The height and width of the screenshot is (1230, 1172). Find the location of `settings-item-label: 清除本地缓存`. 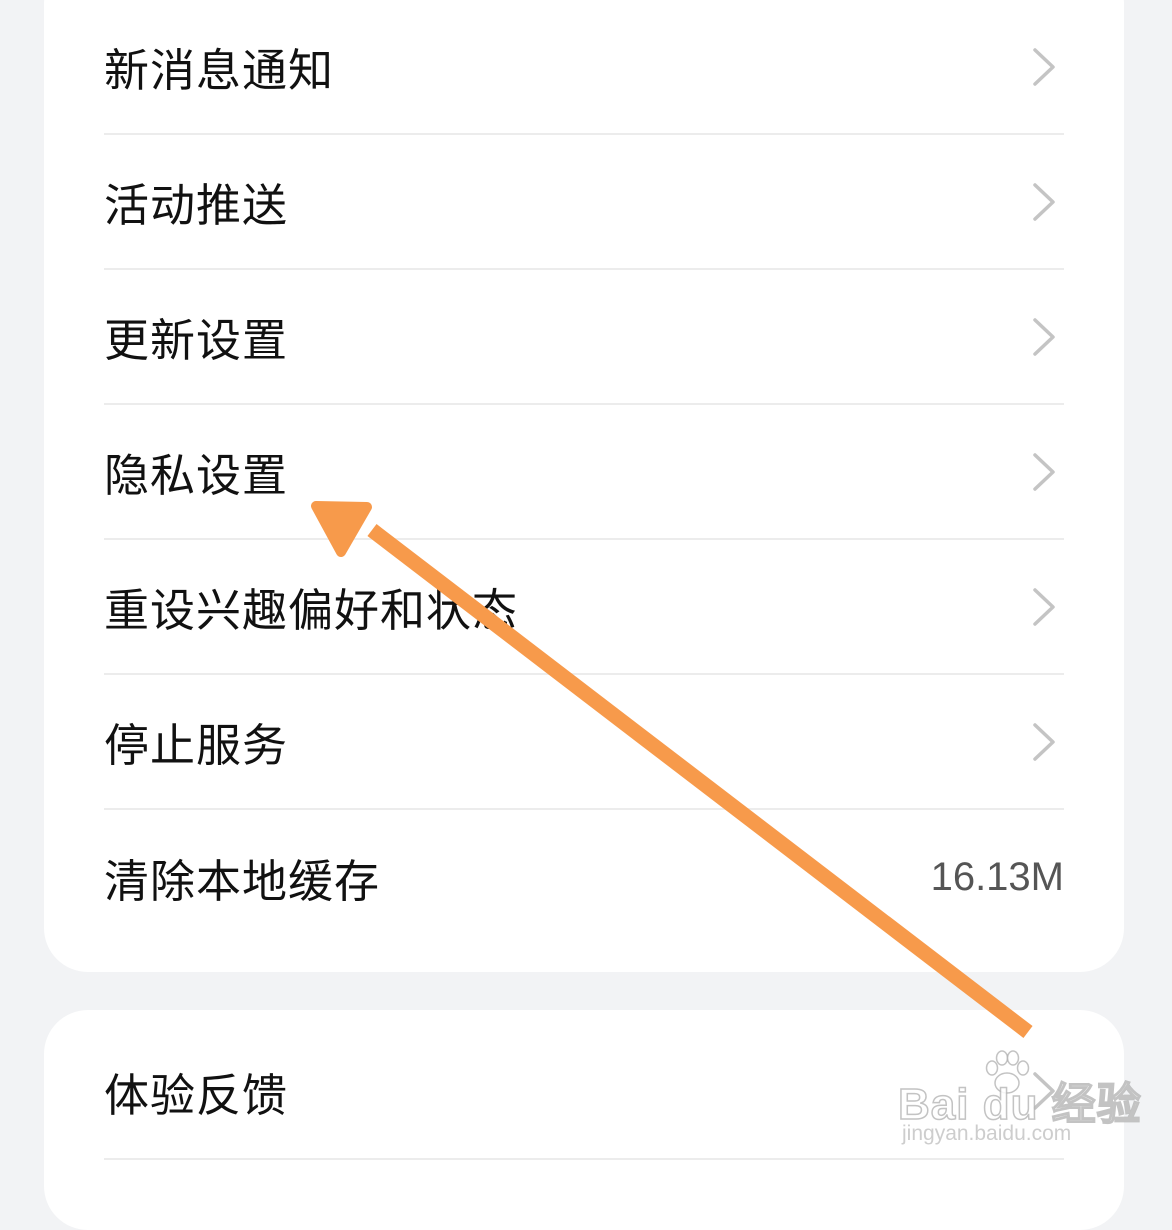

settings-item-label: 清除本地缓存 is located at coordinates (242, 881).